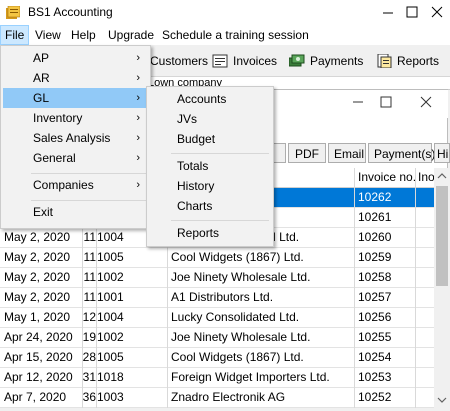 This screenshot has height=411, width=450. Describe the element at coordinates (401, 153) in the screenshot. I see `payments-action-button: Payment(s)` at that location.